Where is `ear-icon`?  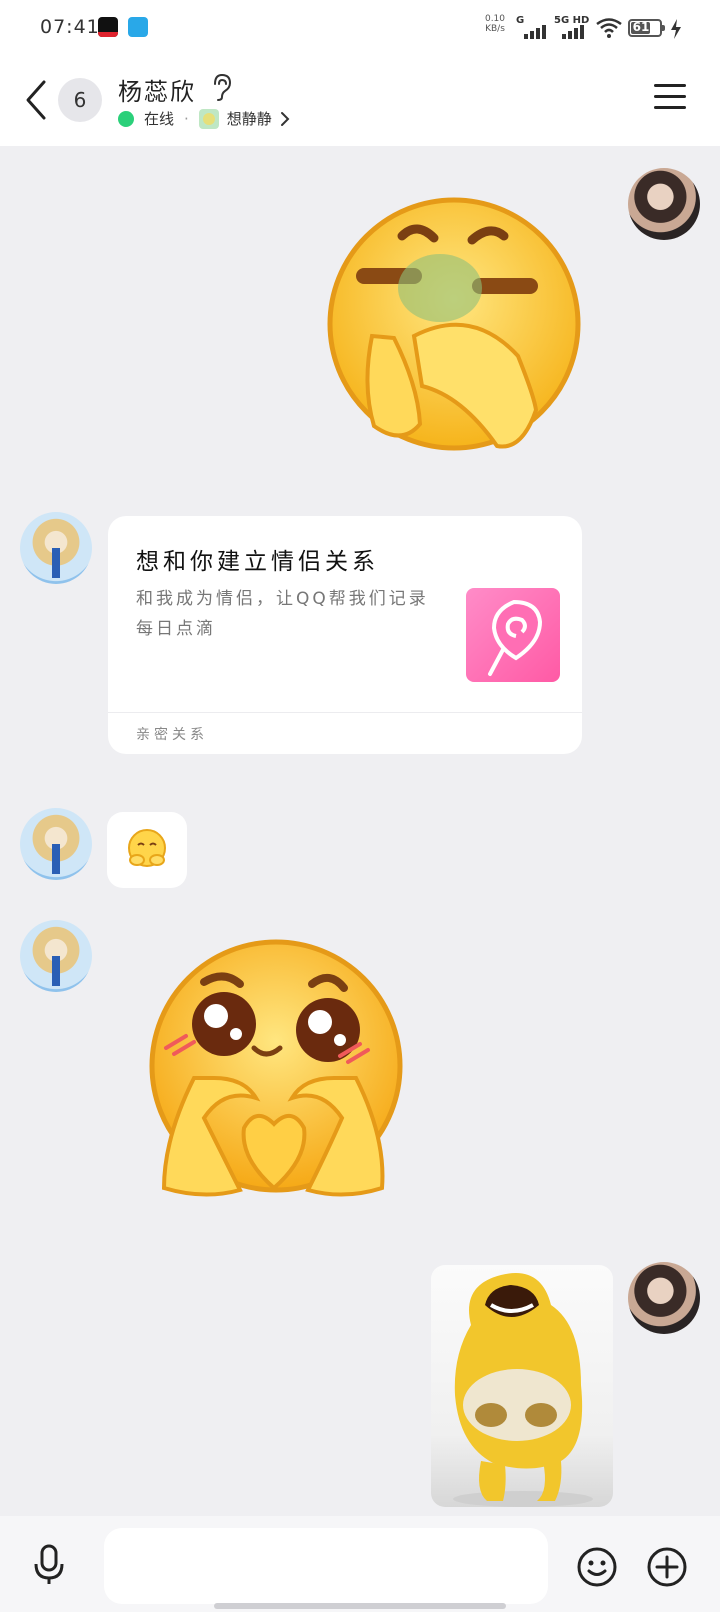 ear-icon is located at coordinates (222, 87).